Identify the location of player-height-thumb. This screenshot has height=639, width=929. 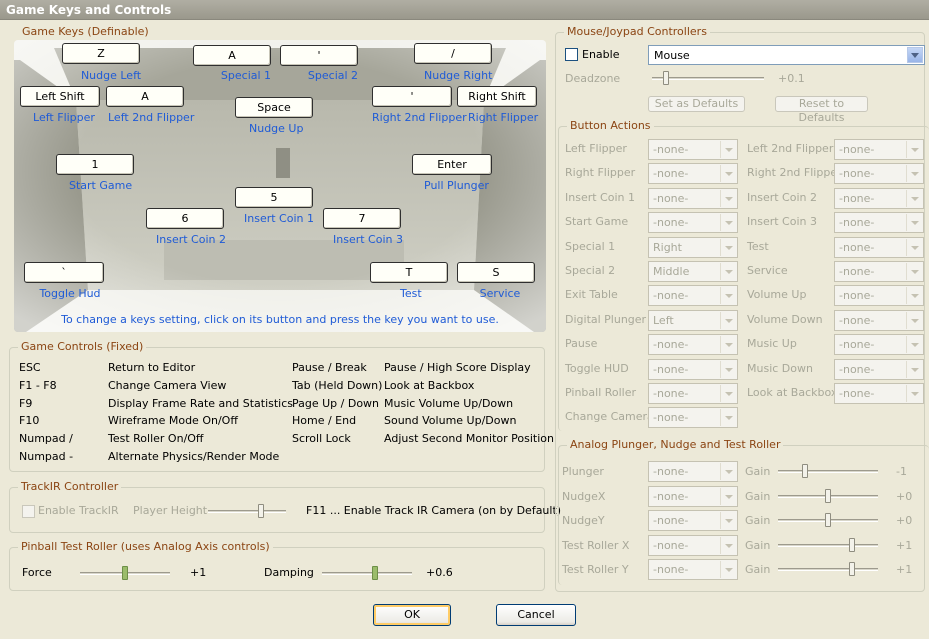
(261, 511).